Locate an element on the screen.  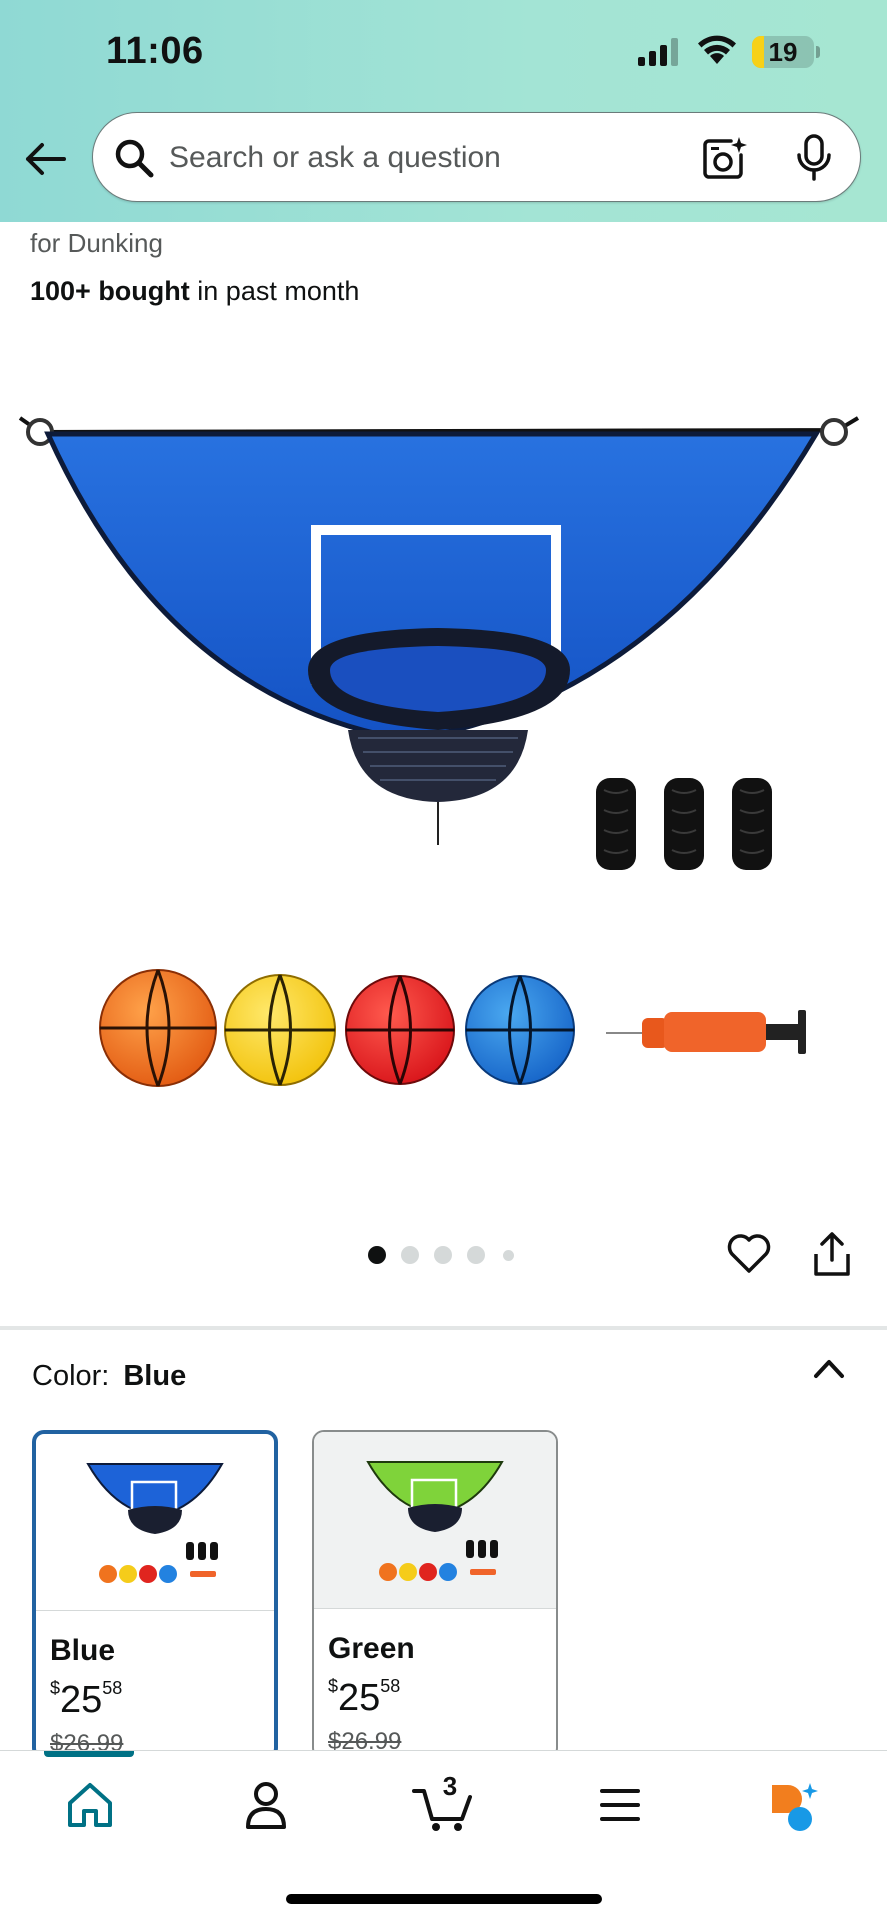
color-option-green: Green $2558 $26.99 is located at coordinates (435, 1595).